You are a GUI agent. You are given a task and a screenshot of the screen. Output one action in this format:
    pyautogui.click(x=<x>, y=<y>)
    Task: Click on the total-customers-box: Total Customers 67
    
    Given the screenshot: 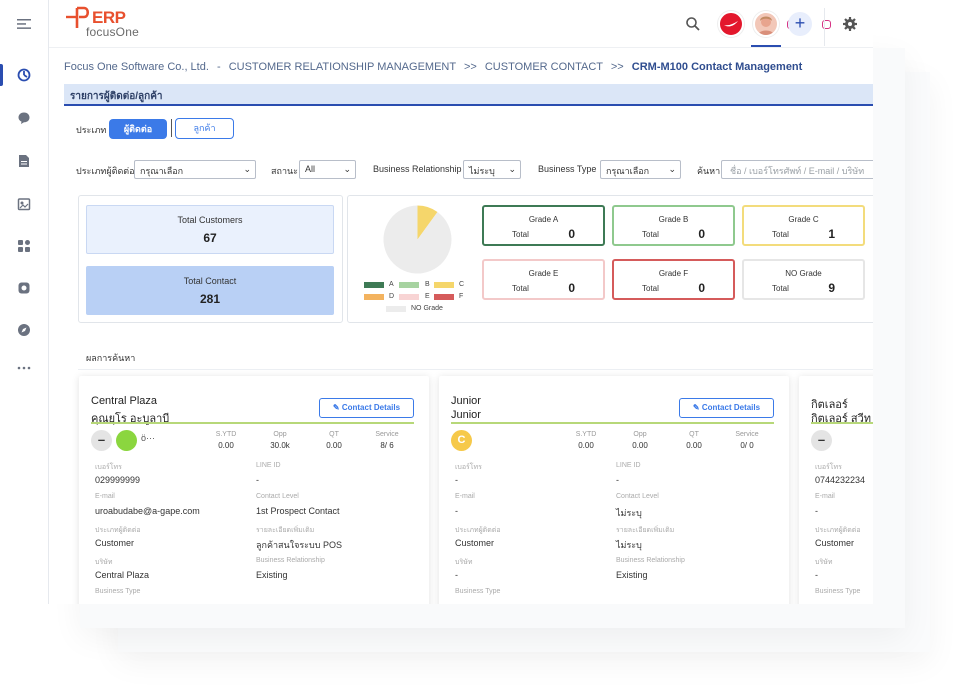 What is the action you would take?
    pyautogui.click(x=210, y=229)
    